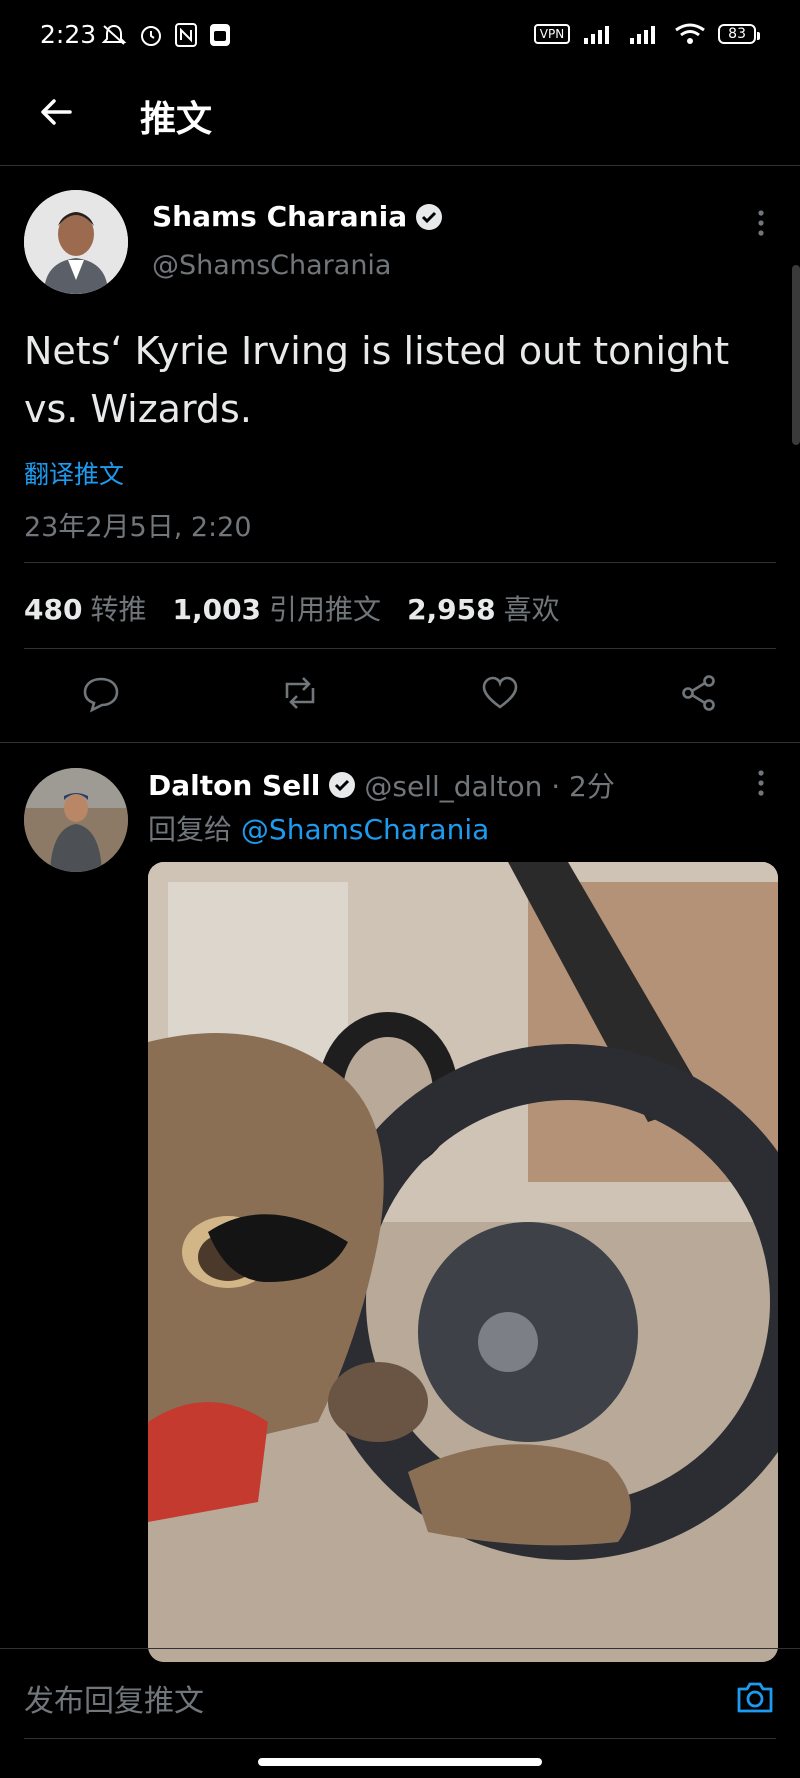  Describe the element at coordinates (400, 693) in the screenshot. I see `tweet-actions` at that location.